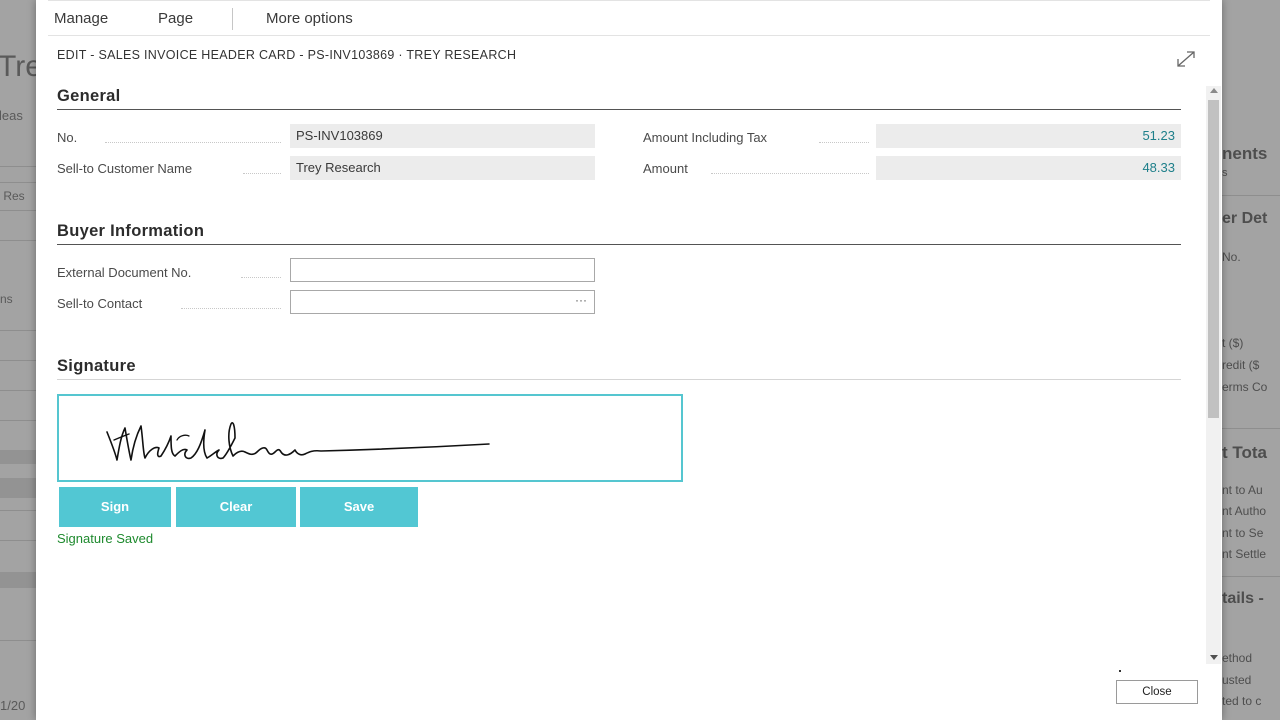  What do you see at coordinates (1244, 554) in the screenshot?
I see `bg-text-fragment: nt Settle` at bounding box center [1244, 554].